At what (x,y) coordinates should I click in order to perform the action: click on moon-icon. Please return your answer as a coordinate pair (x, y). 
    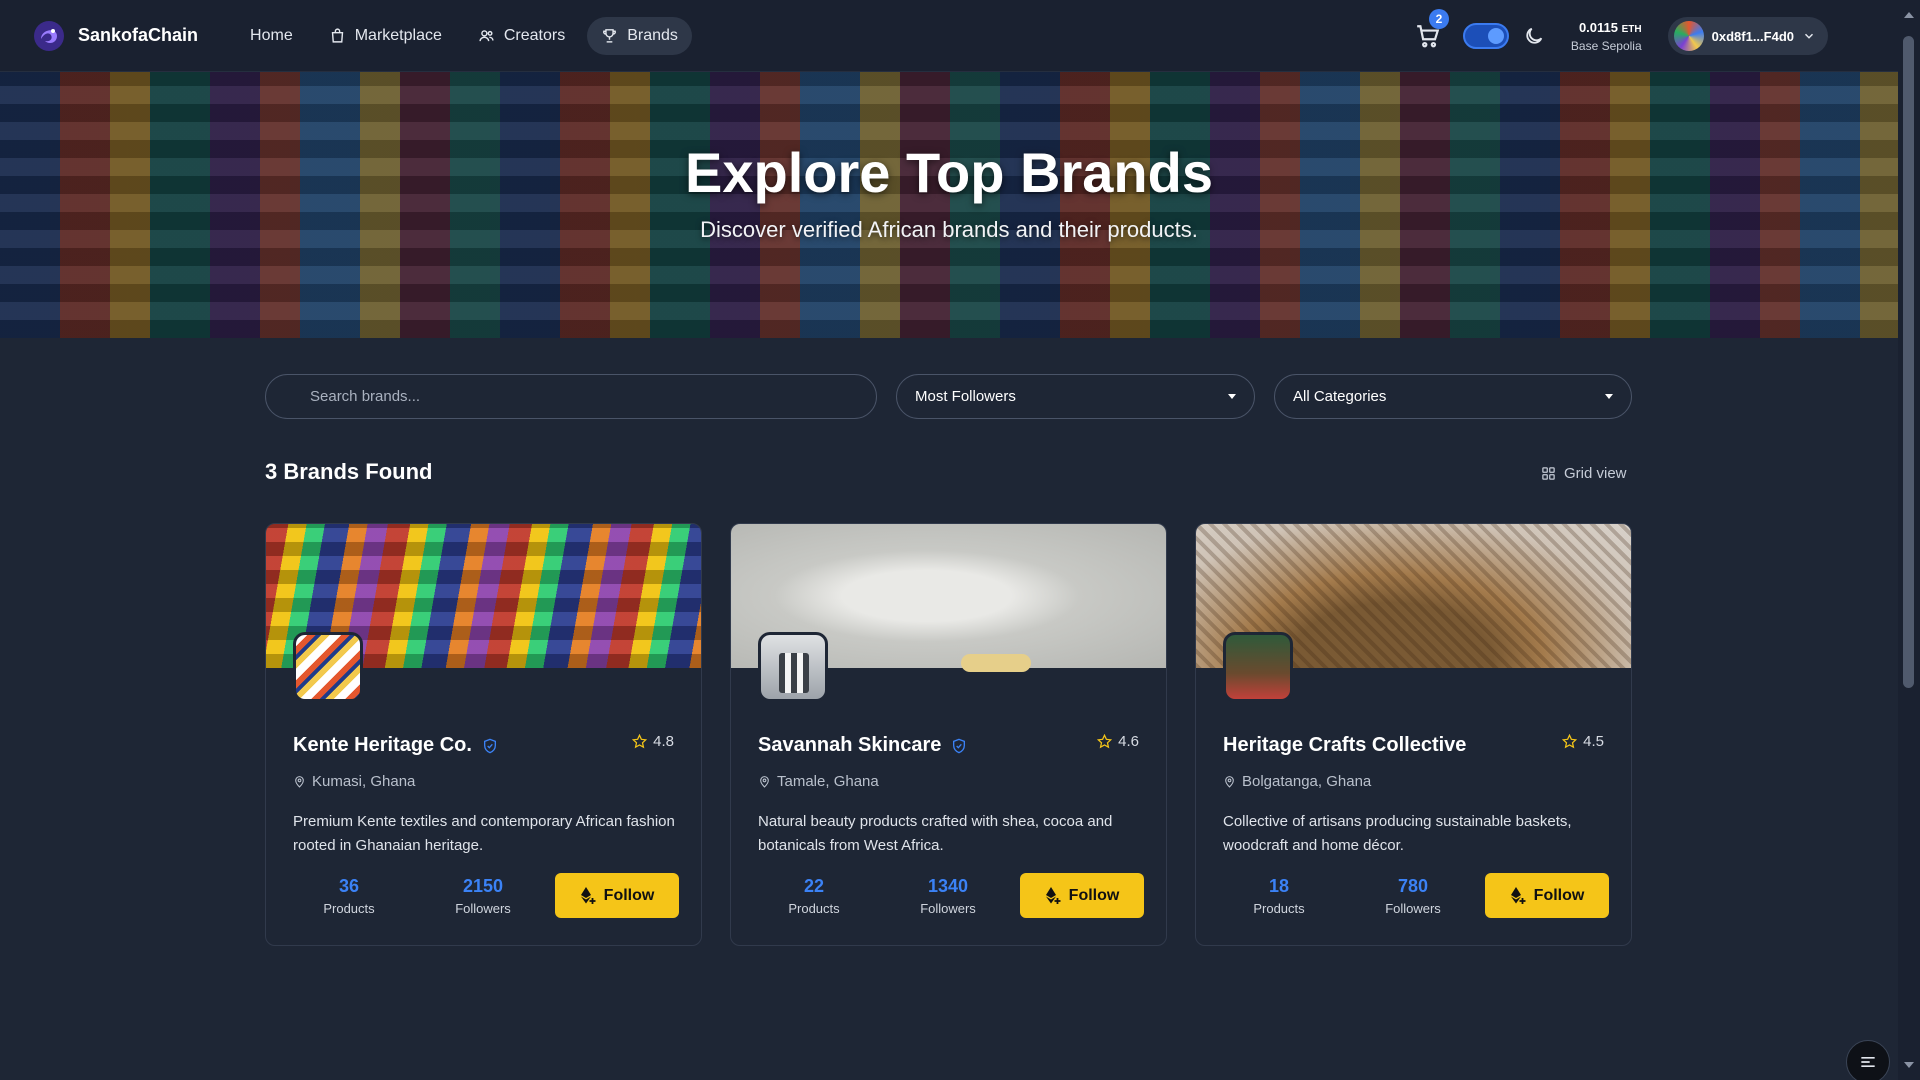
    Looking at the image, I should click on (1534, 36).